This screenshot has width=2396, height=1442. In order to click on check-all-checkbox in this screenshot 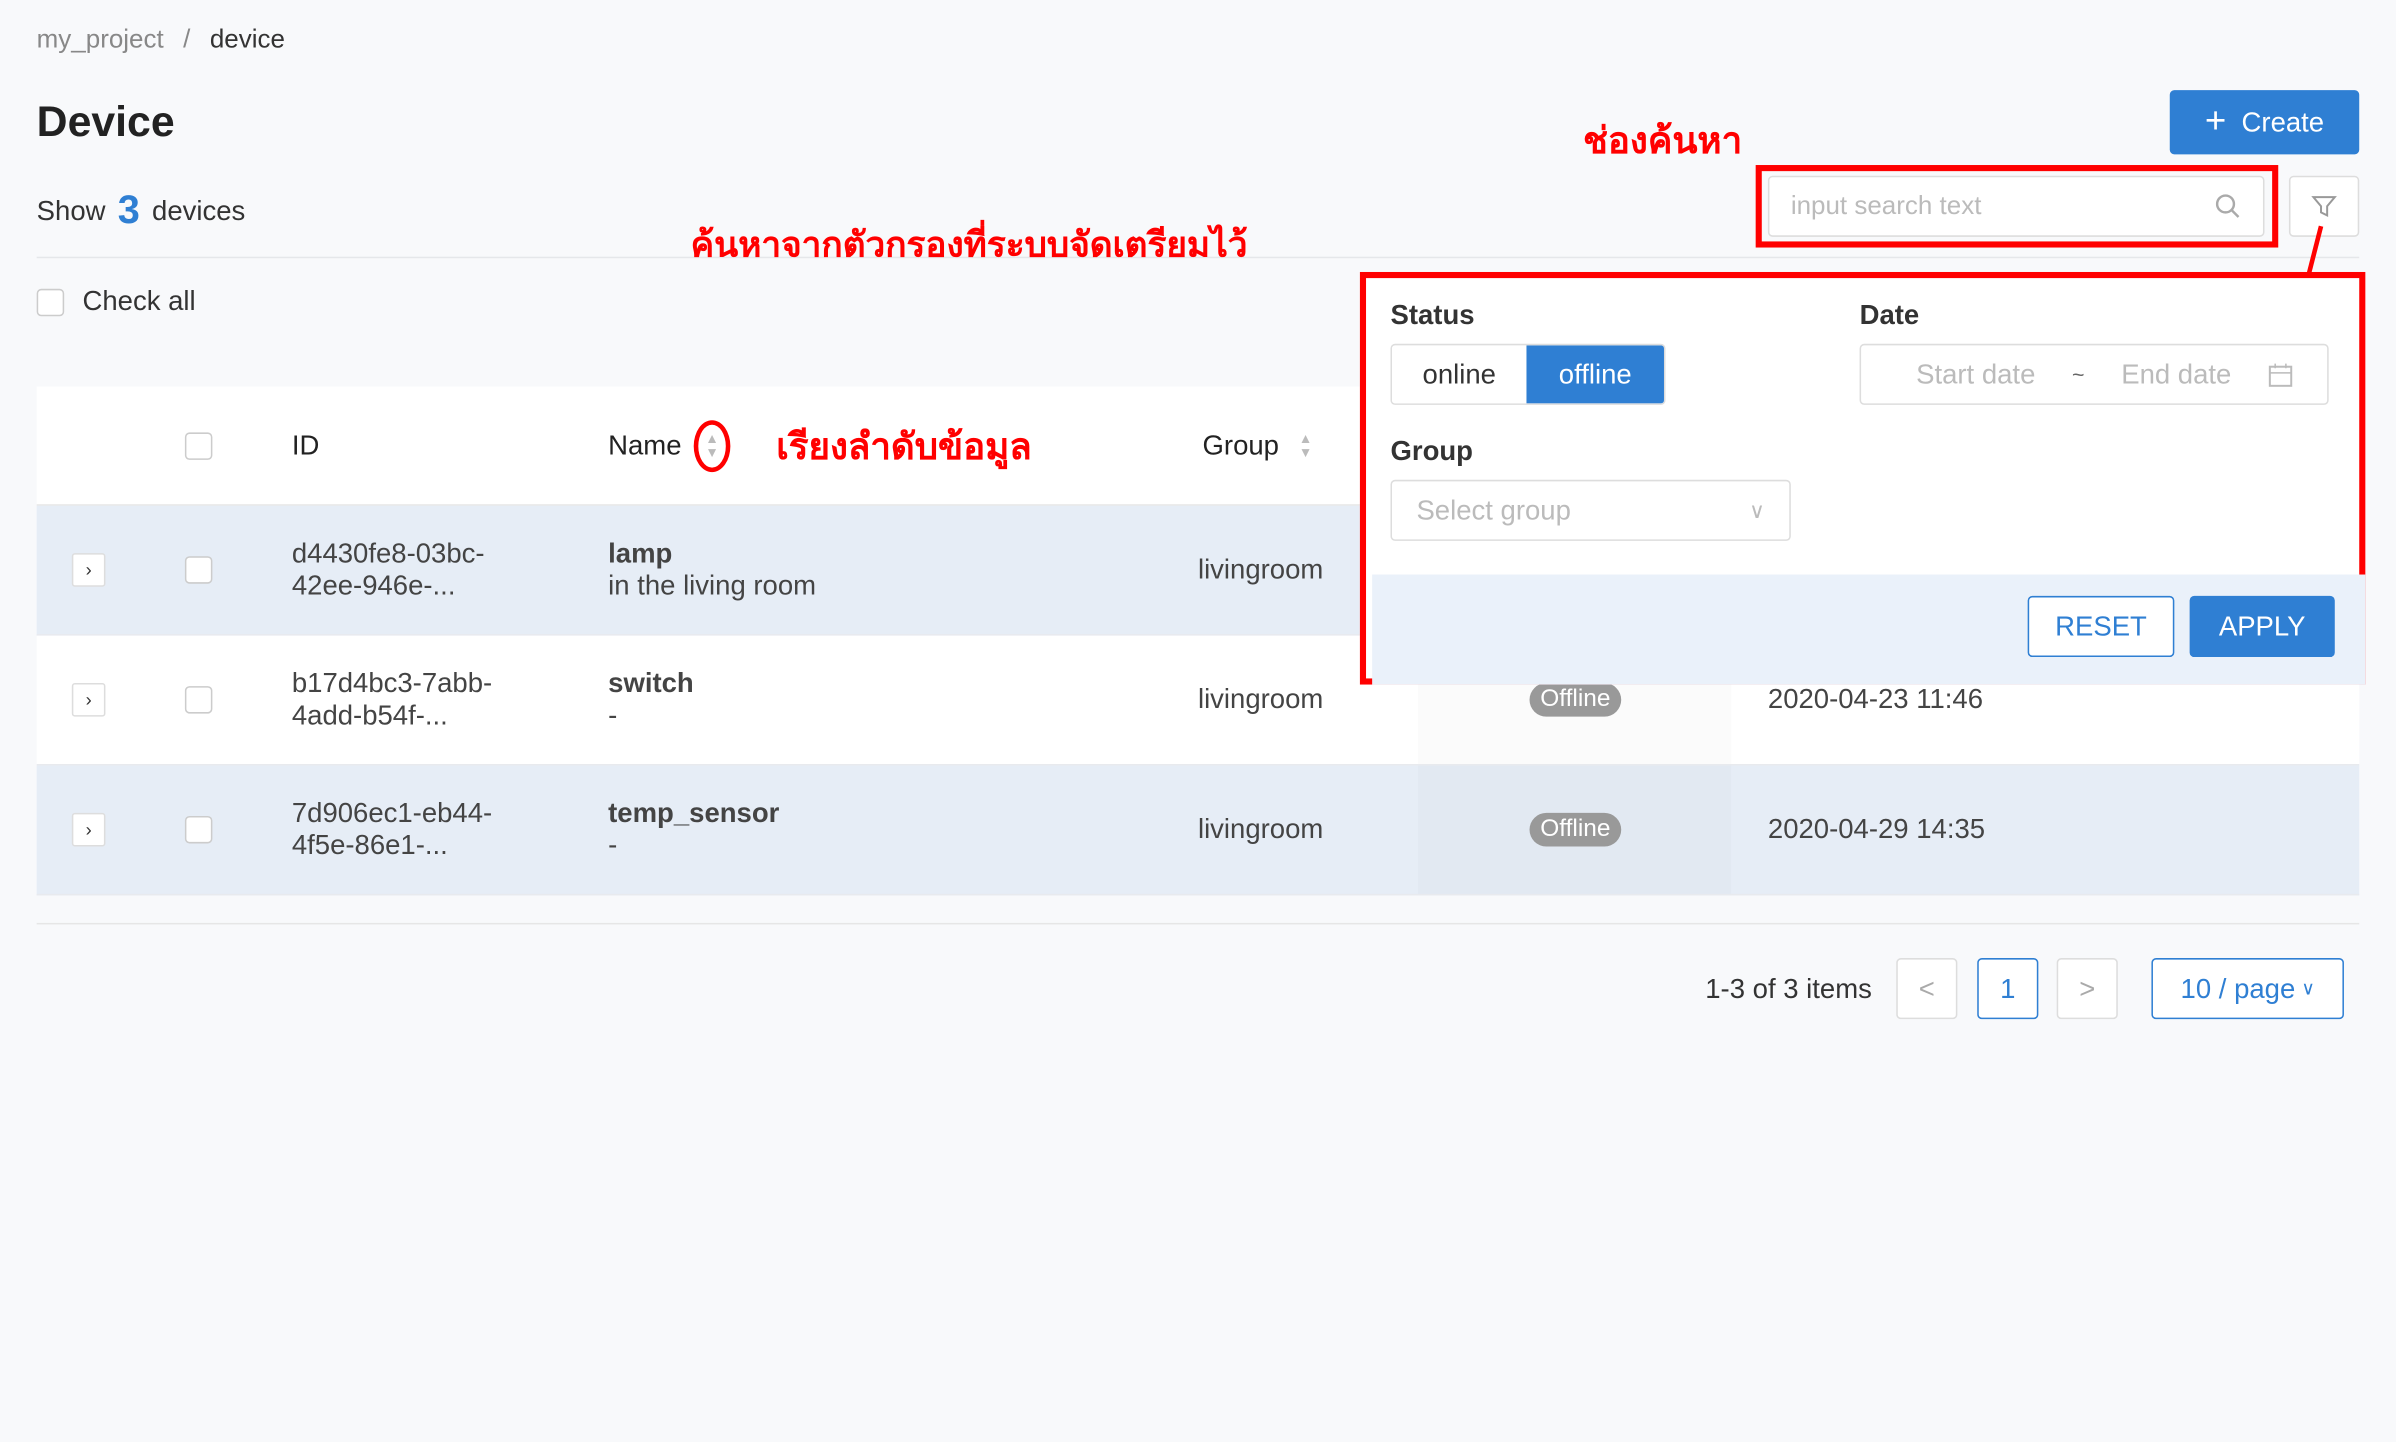, I will do `click(50, 302)`.